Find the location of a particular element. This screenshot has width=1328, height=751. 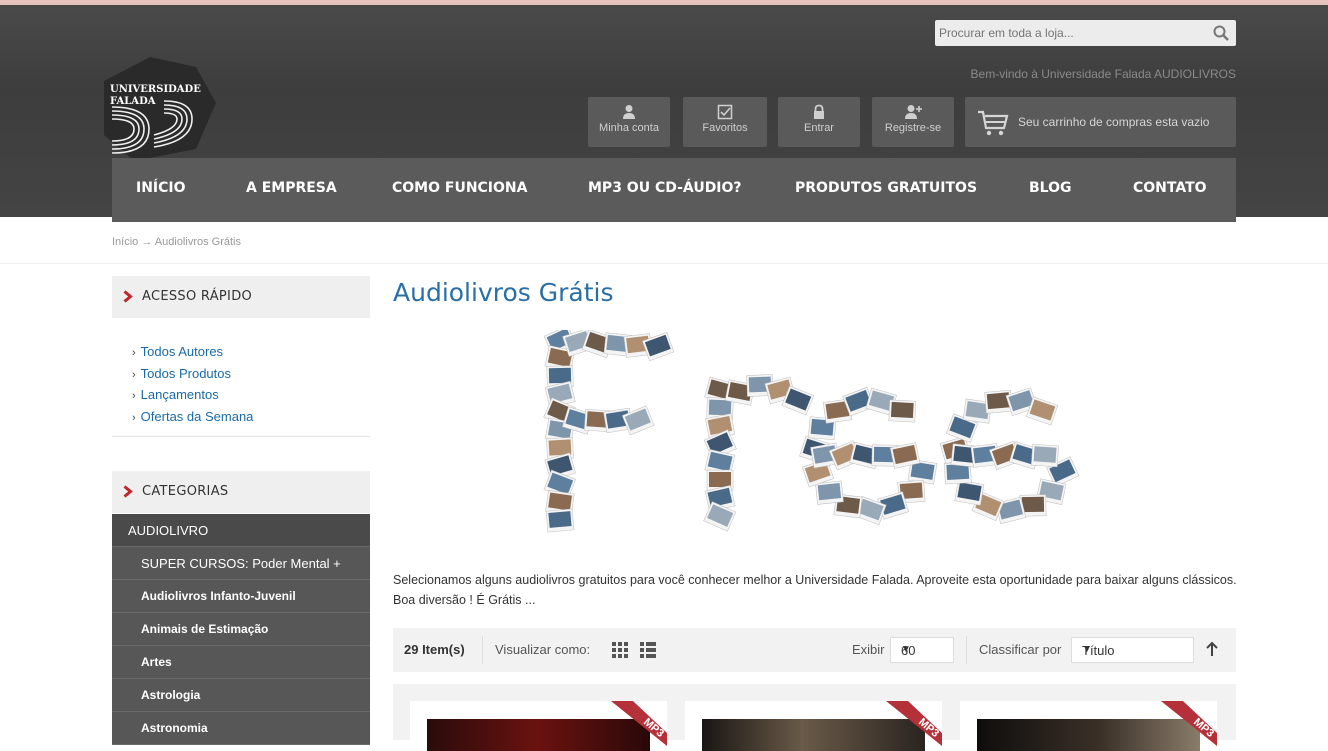

lock-icon is located at coordinates (819, 111).